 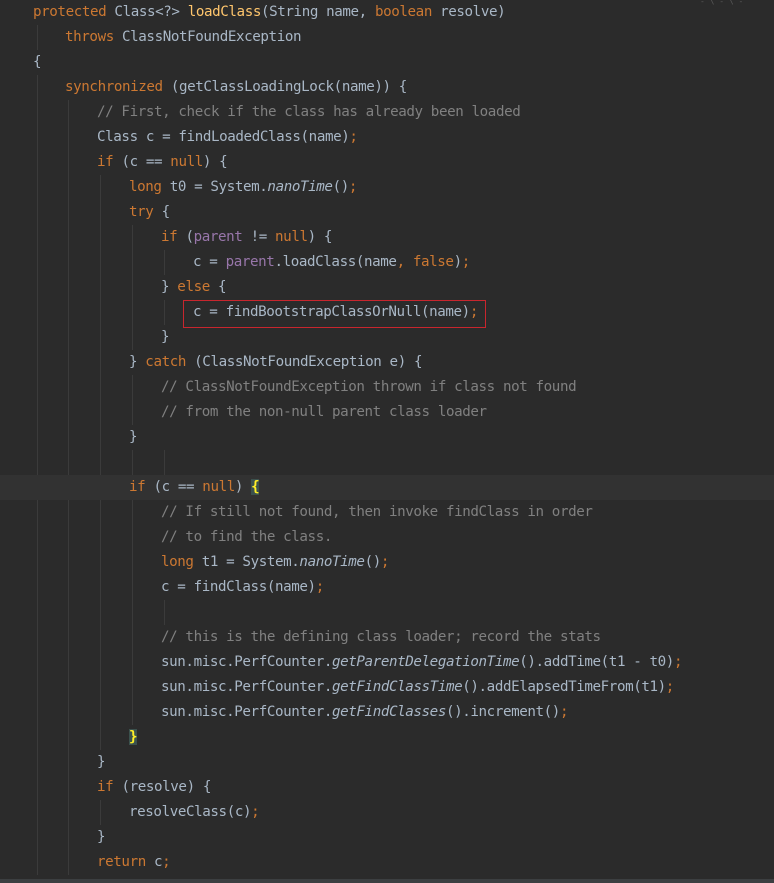 What do you see at coordinates (276, 362) in the screenshot?
I see `code-line-text: } catch (ClassNotFoundException e) {` at bounding box center [276, 362].